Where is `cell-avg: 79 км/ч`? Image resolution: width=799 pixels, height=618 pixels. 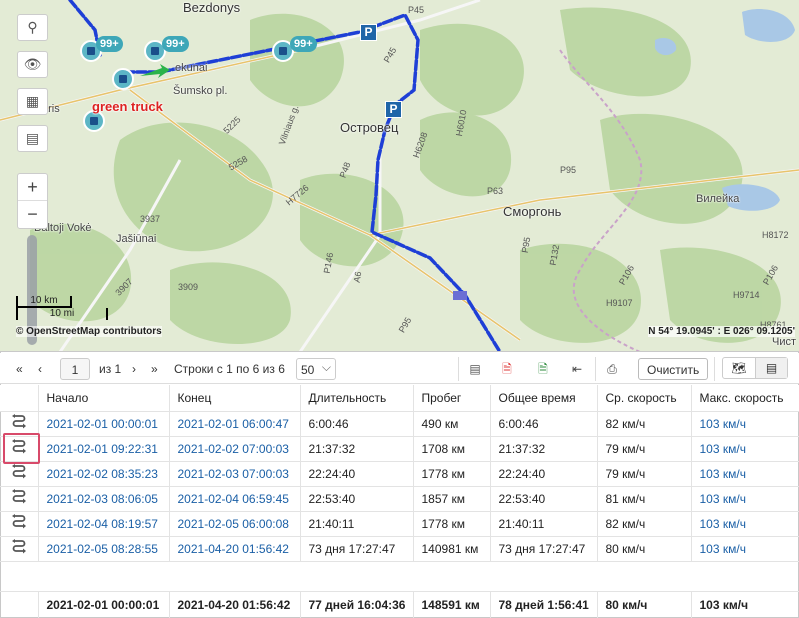 cell-avg: 79 км/ч is located at coordinates (644, 449).